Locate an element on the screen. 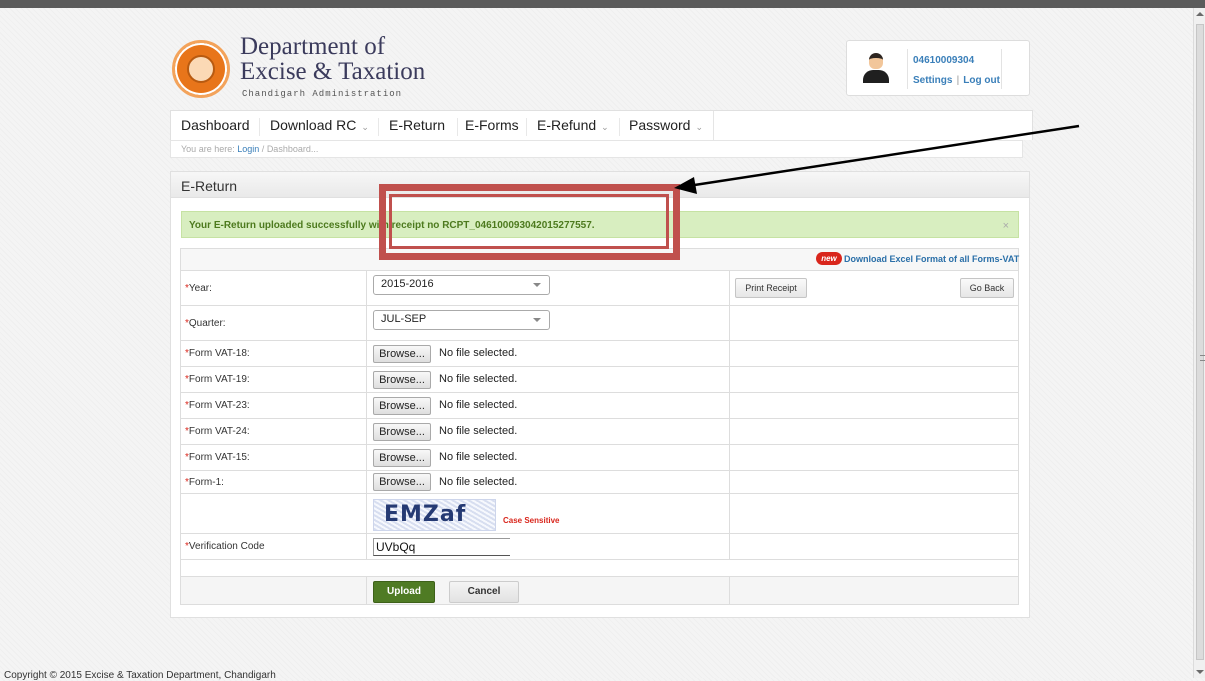 This screenshot has width=1205, height=681. verification-code-input is located at coordinates (441, 547).